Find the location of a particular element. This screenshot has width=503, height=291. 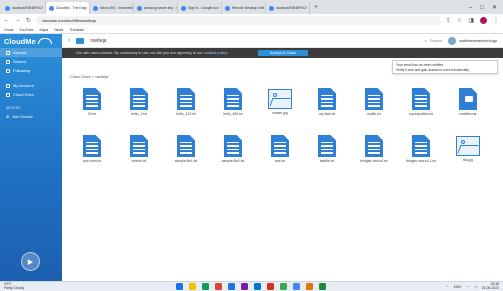

sidebar-item-synced: Synced is located at coordinates (31, 52).